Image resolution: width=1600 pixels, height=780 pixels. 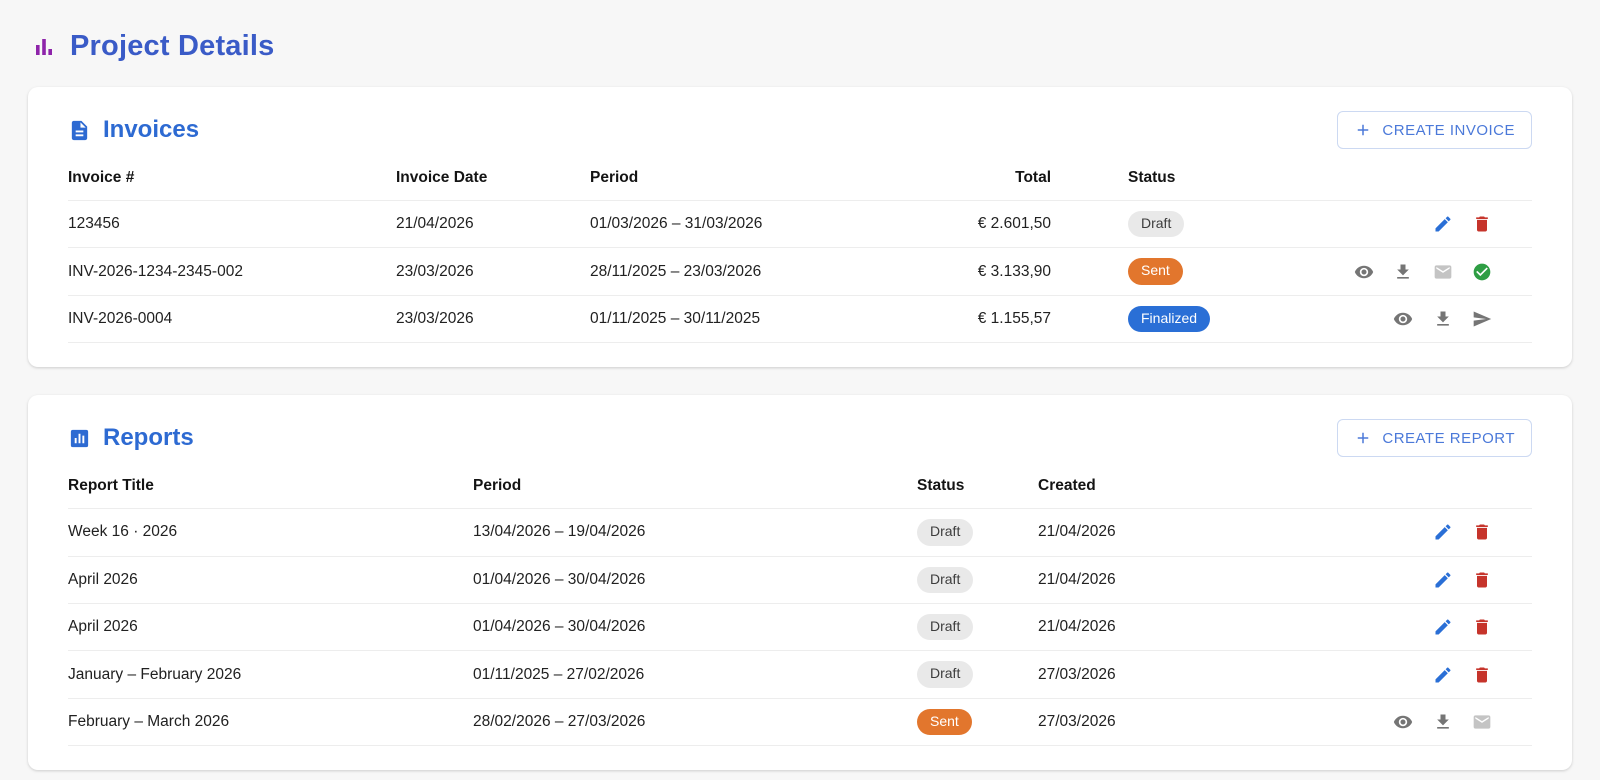 I want to click on reports-section-title: Reports, so click(x=131, y=438).